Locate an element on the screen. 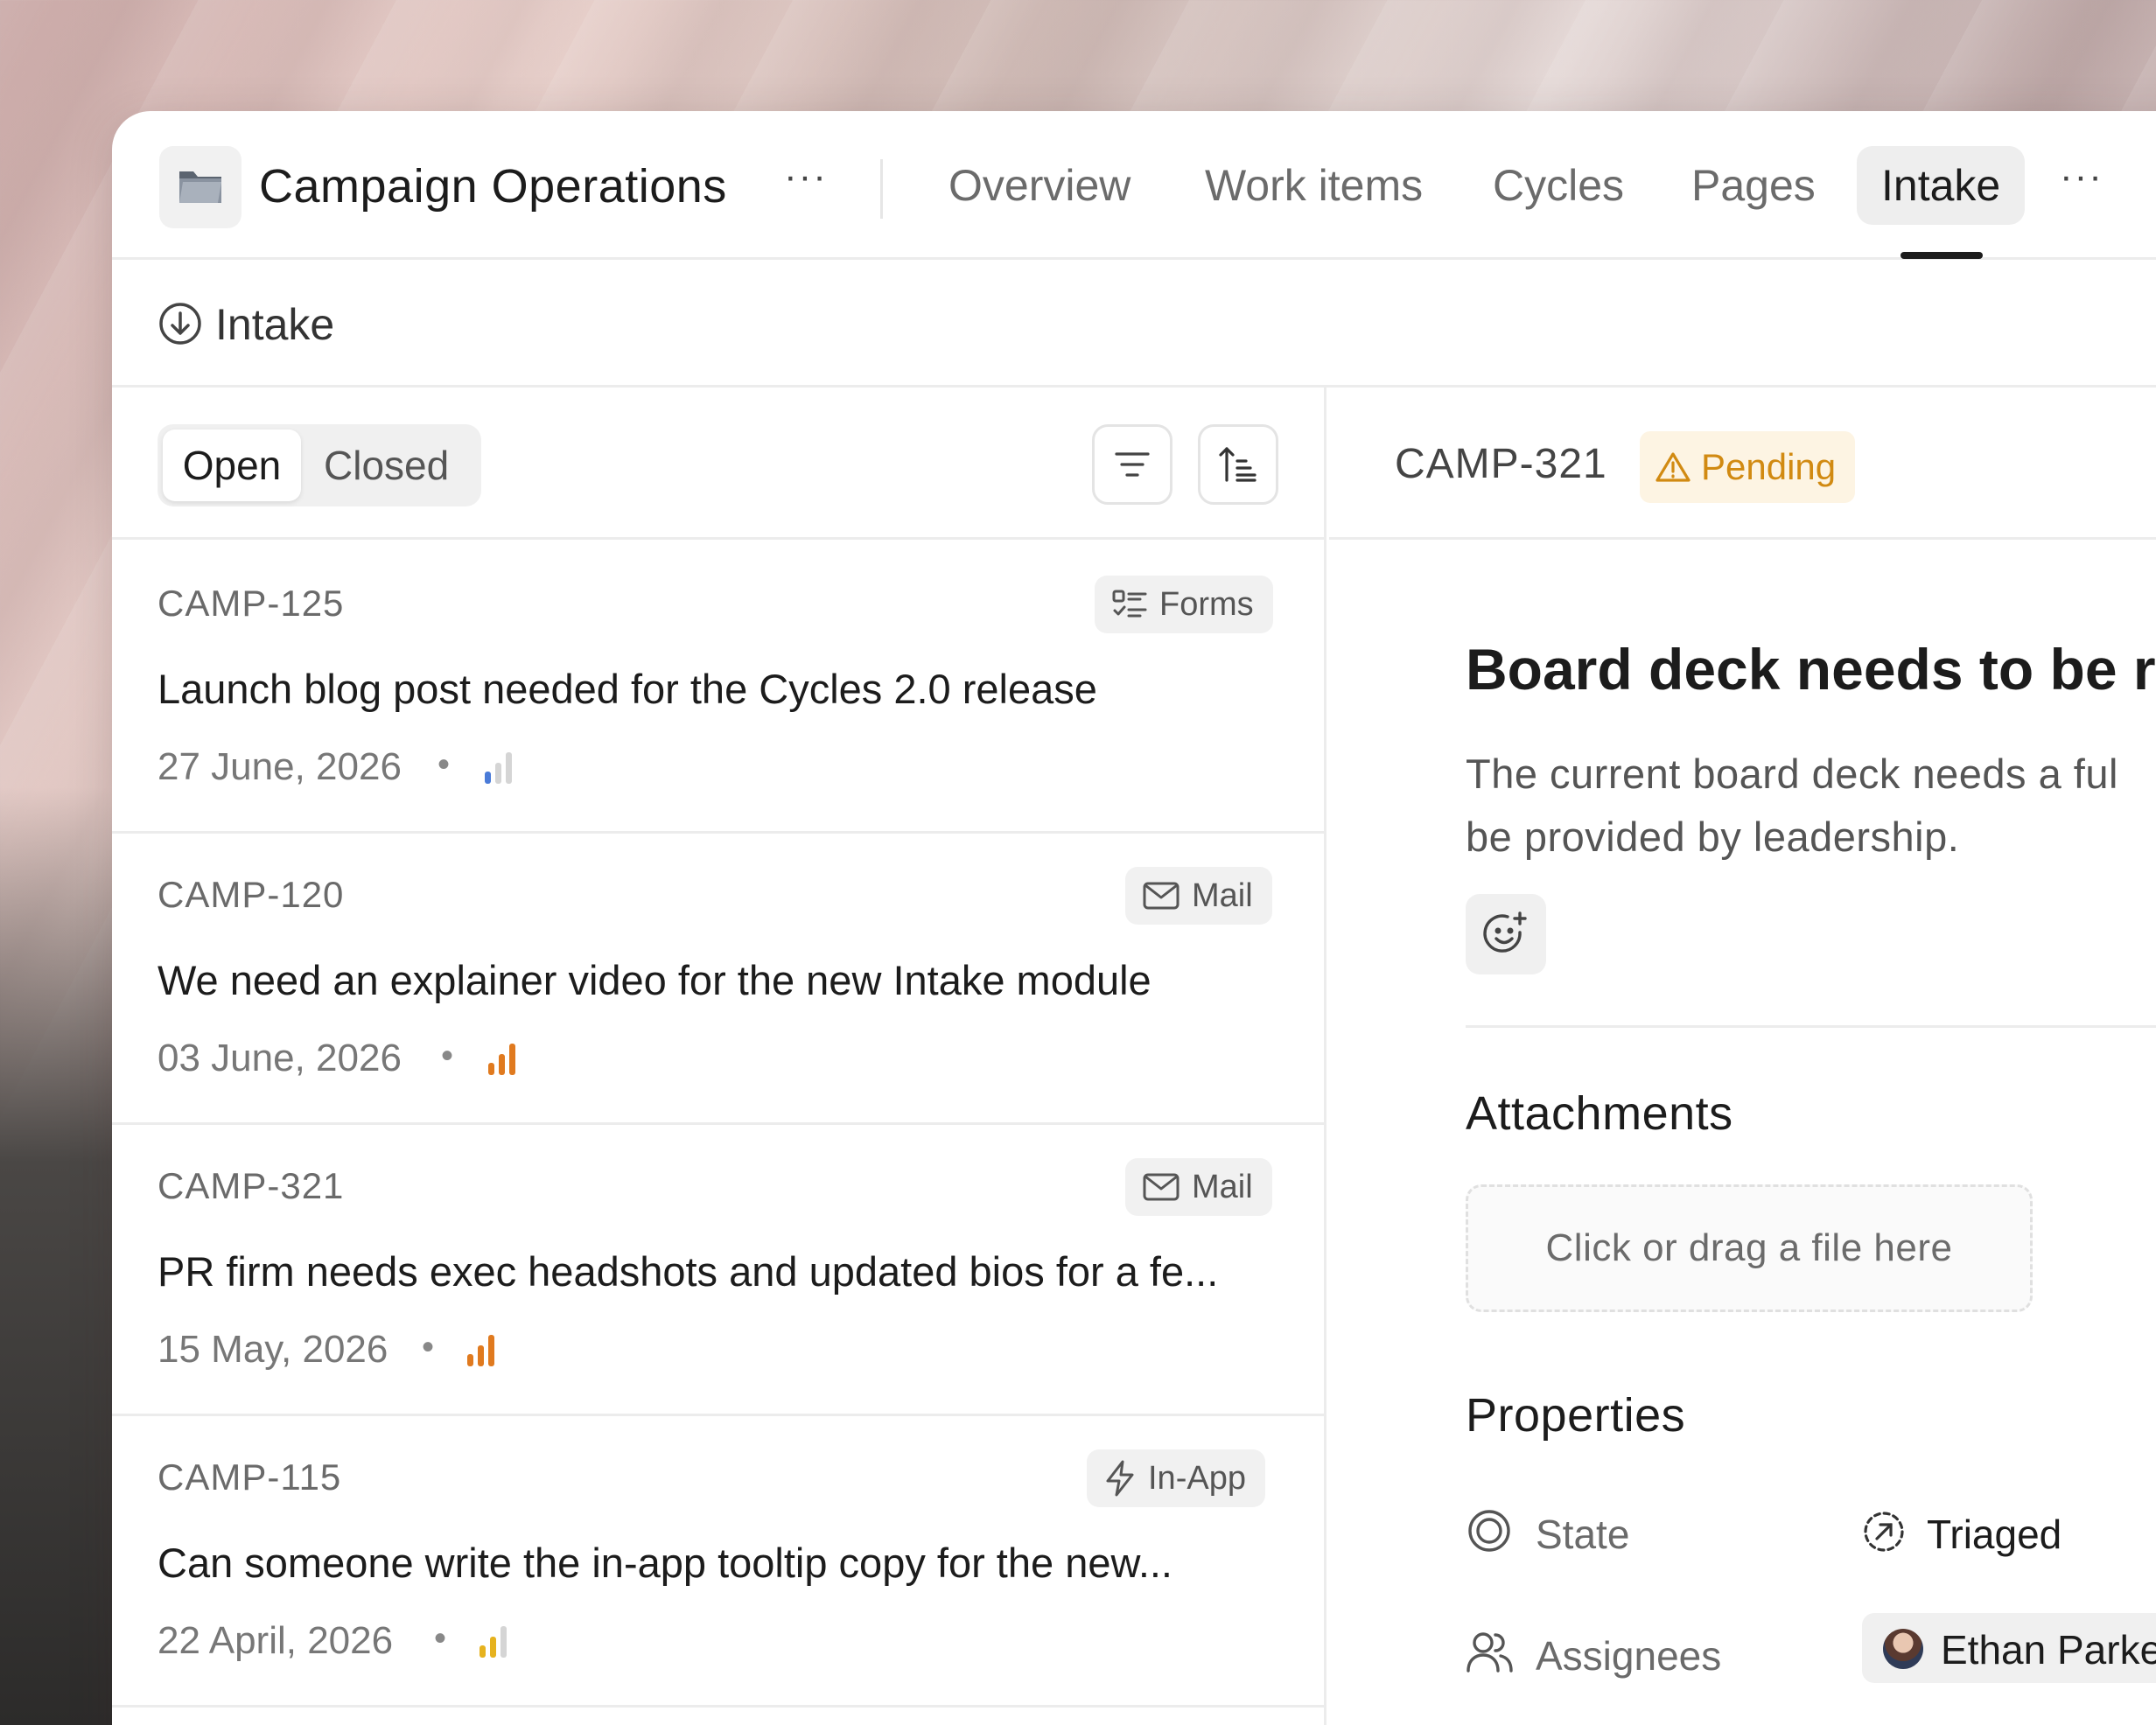  status-toggle: Open Closed is located at coordinates (319, 465).